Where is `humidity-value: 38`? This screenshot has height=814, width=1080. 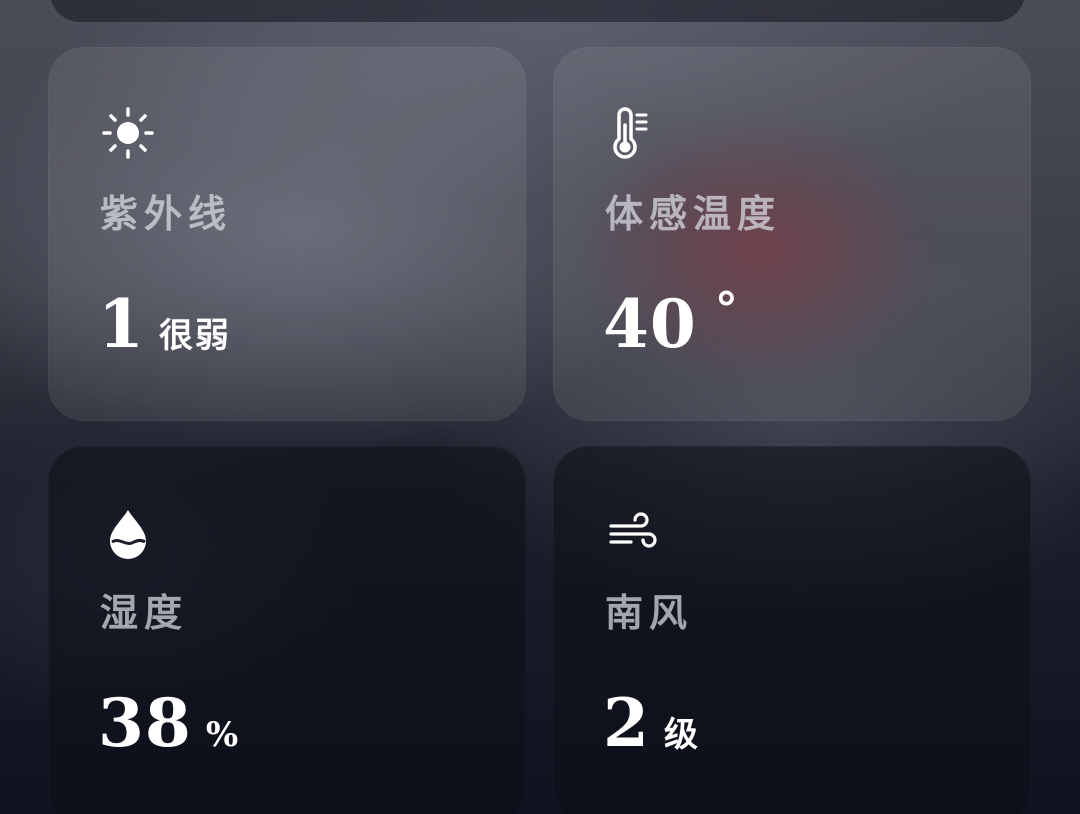 humidity-value: 38 is located at coordinates (145, 723).